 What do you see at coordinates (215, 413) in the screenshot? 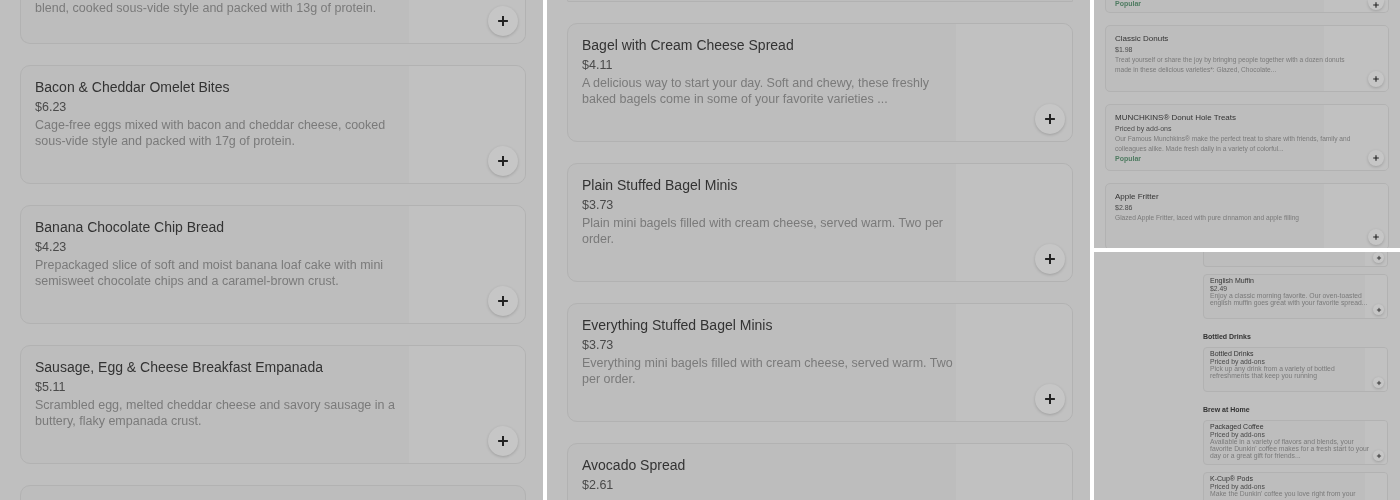
I see `item-description: Scrambled egg, melted cheddar cheese and savory sausage in a buttery, flaky empanada crust.` at bounding box center [215, 413].